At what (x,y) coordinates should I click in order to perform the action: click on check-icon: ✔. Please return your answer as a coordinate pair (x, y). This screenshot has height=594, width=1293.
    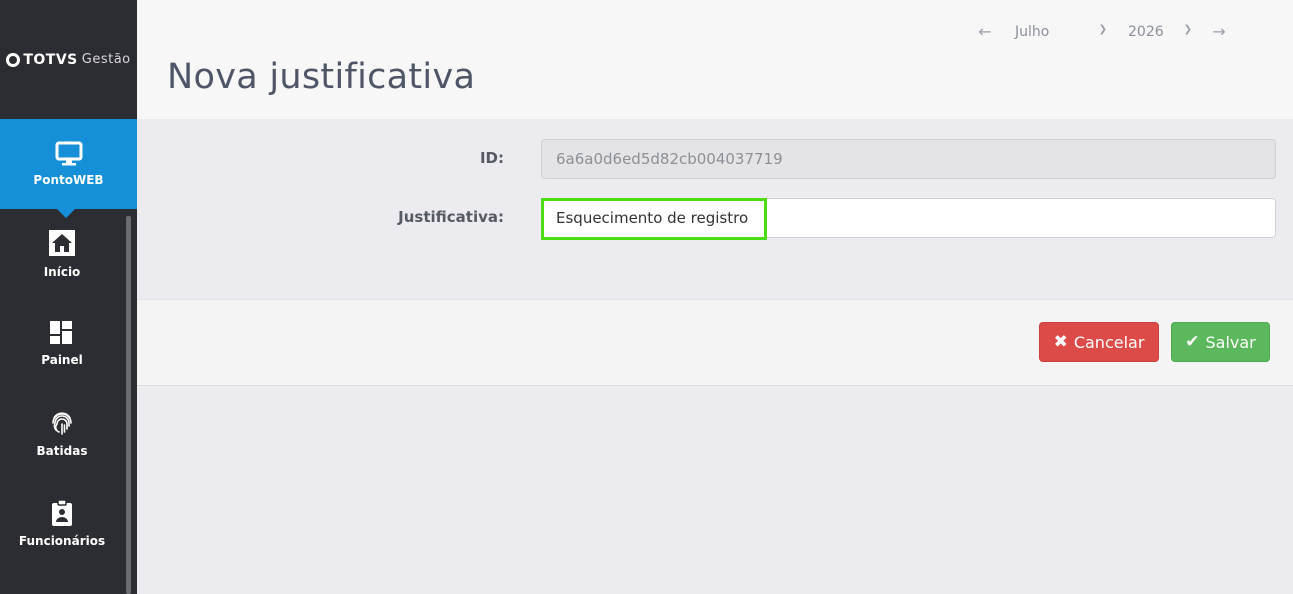
    Looking at the image, I should click on (1192, 342).